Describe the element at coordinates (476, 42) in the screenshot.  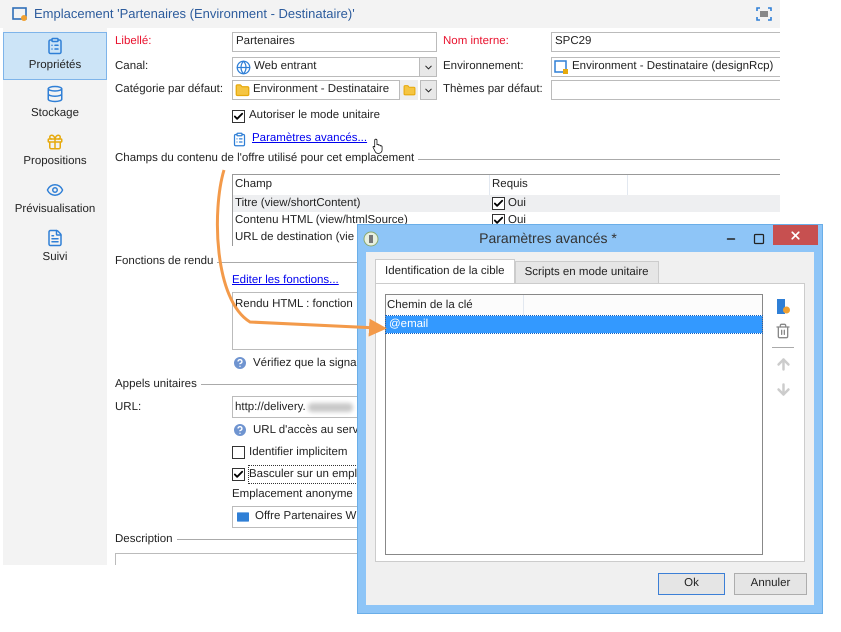
I see `field-label: Nom interne:` at that location.